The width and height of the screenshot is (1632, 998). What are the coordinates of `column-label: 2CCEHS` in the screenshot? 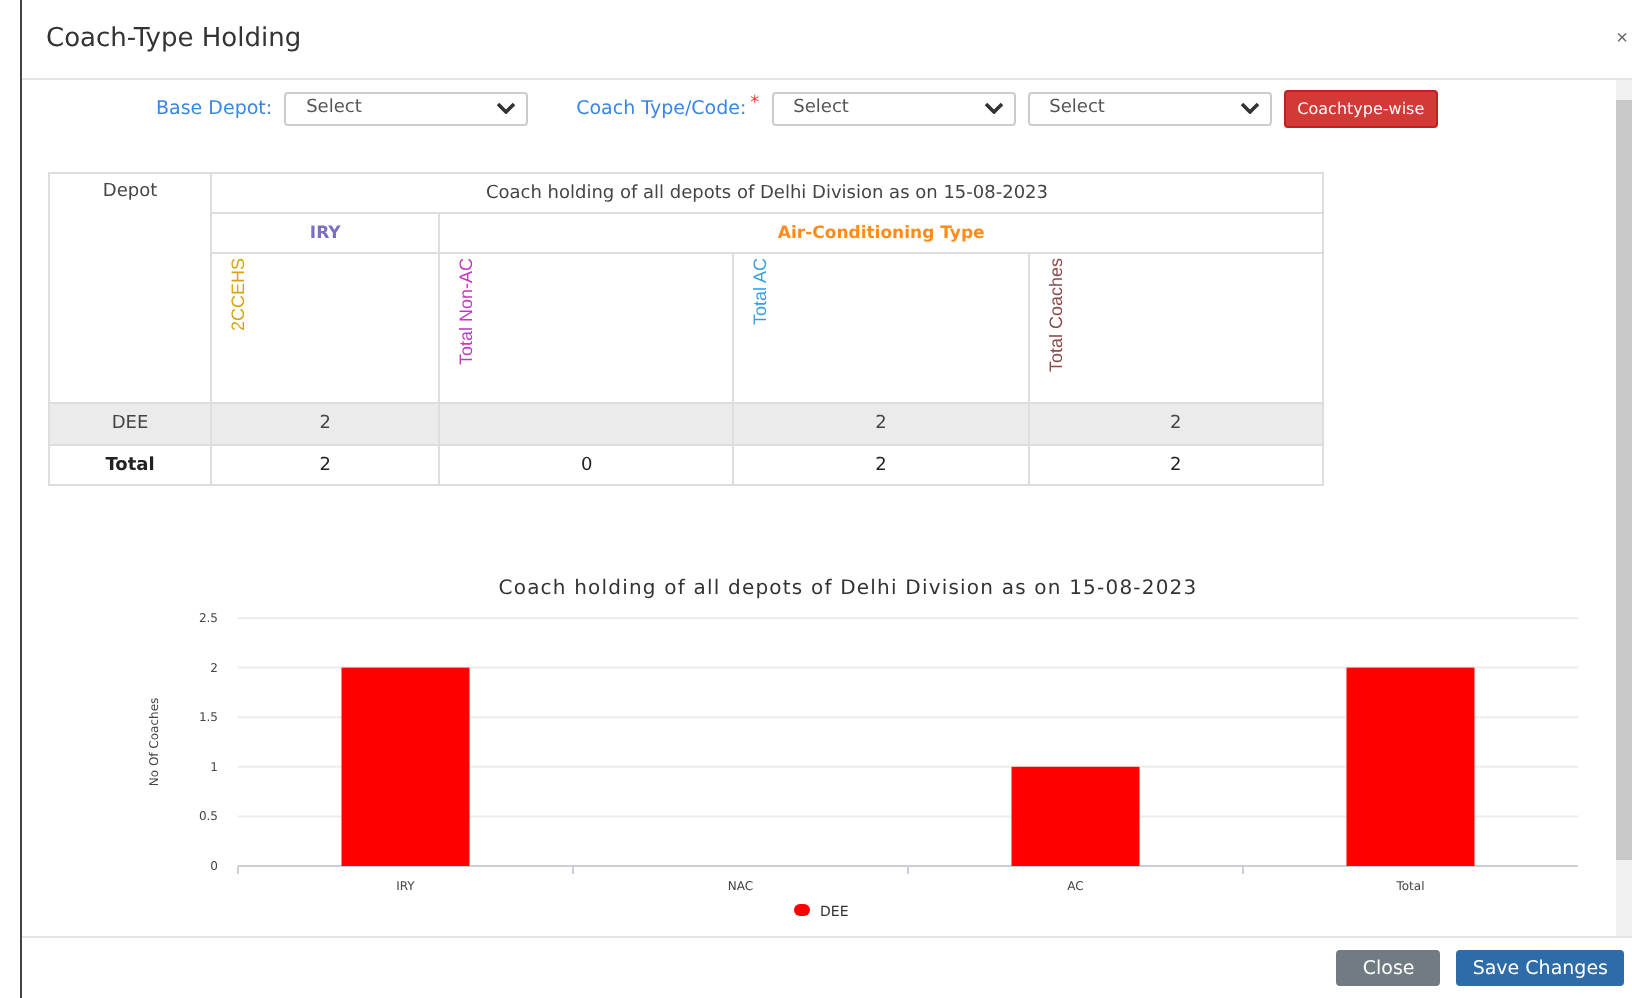 It's located at (238, 295).